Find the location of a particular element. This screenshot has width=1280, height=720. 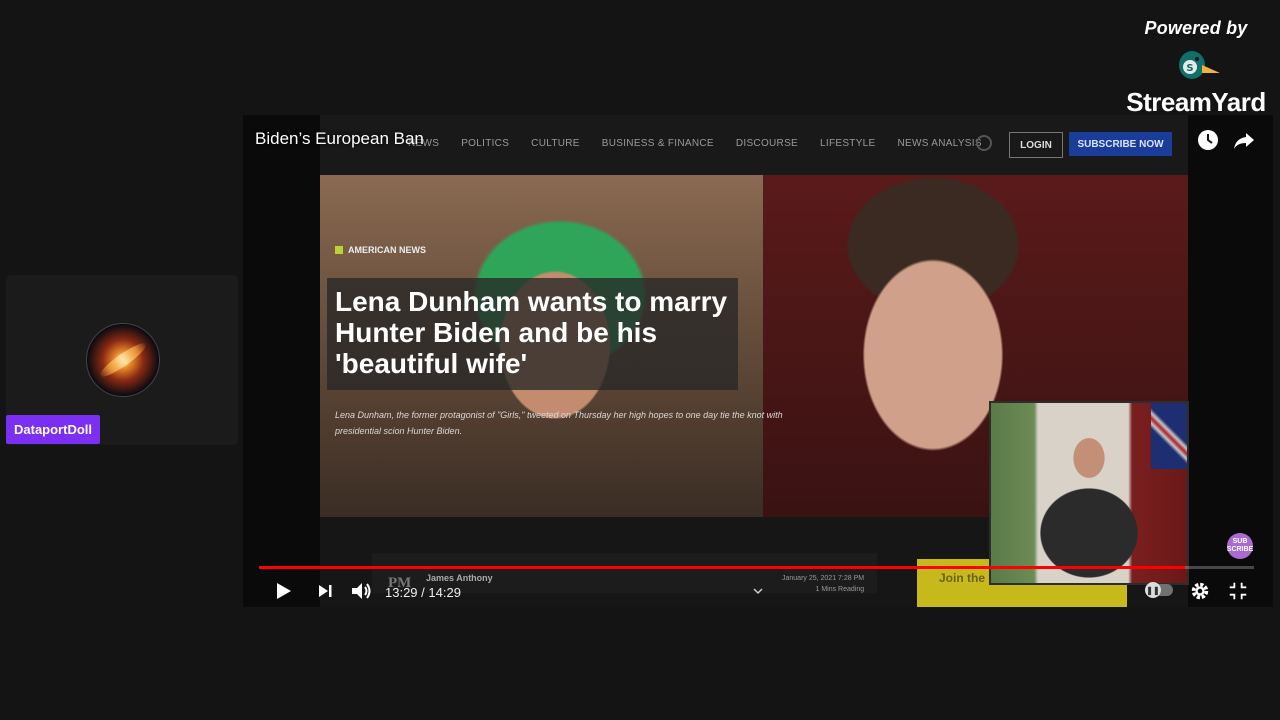

category-dot-icon is located at coordinates (339, 250).